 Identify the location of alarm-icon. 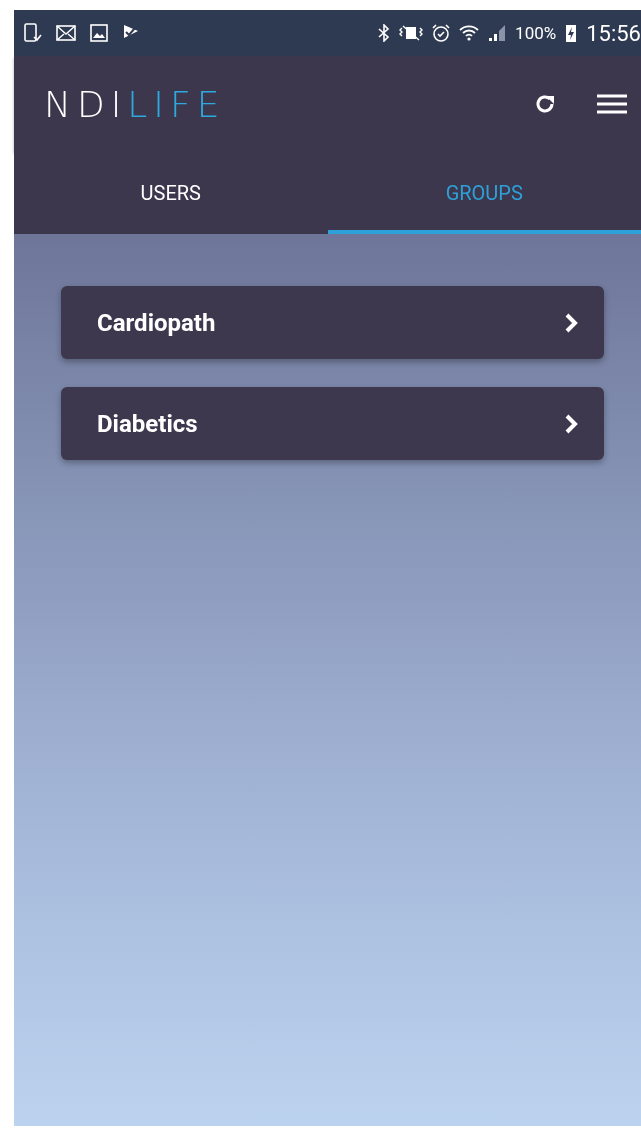
(441, 33).